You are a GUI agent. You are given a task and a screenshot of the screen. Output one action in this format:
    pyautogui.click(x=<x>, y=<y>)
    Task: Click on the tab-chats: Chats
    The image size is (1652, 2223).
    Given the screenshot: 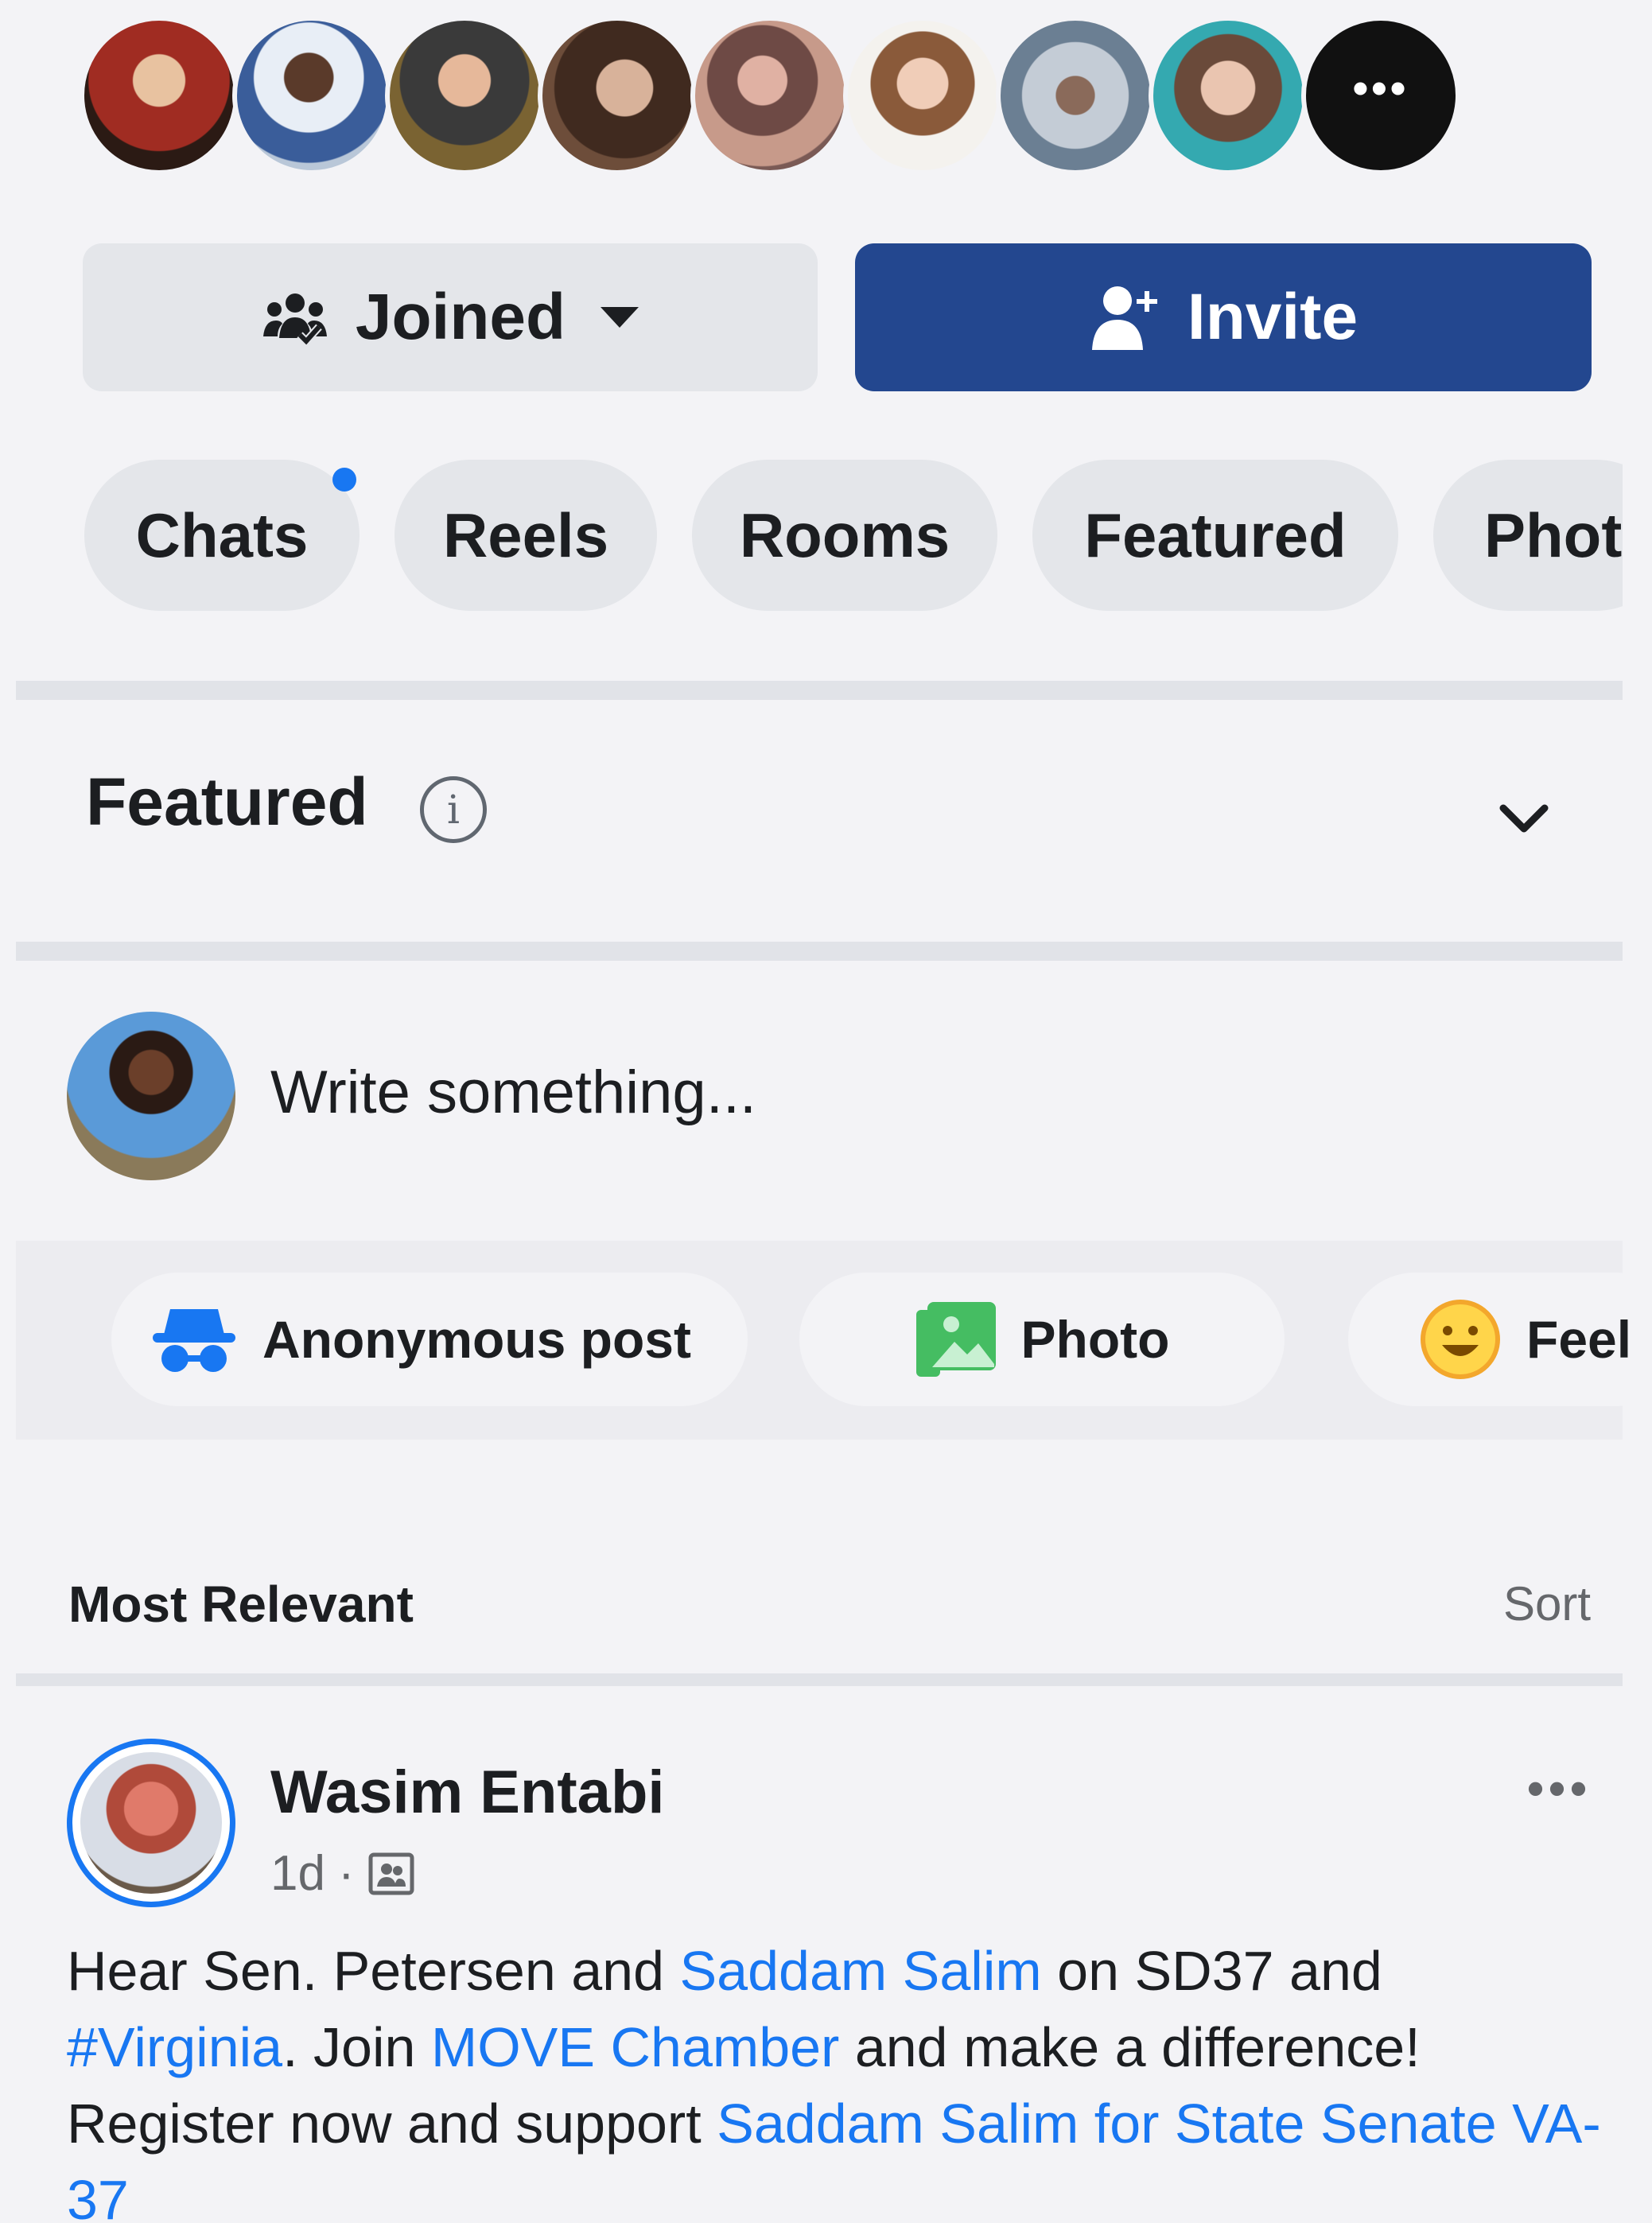 What is the action you would take?
    pyautogui.click(x=222, y=535)
    